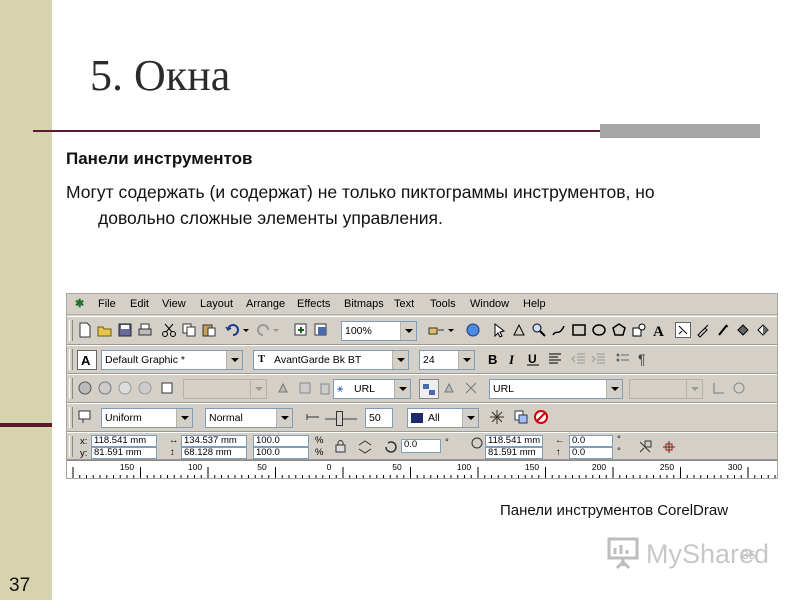 This screenshot has width=800, height=600. I want to click on transparency-value-field: 50, so click(379, 418).